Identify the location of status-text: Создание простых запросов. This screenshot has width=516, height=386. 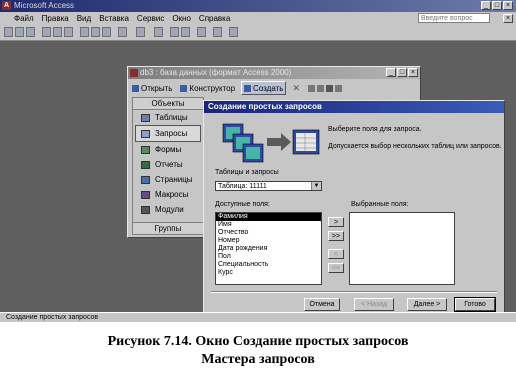
(52, 317).